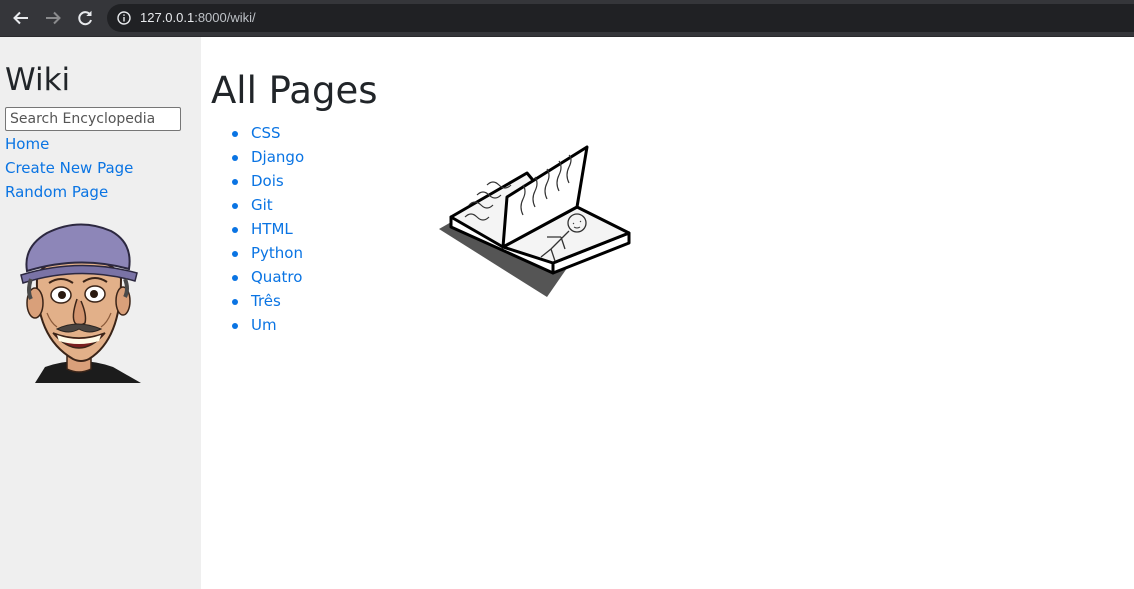  What do you see at coordinates (294, 90) in the screenshot?
I see `page-heading: All Pages` at bounding box center [294, 90].